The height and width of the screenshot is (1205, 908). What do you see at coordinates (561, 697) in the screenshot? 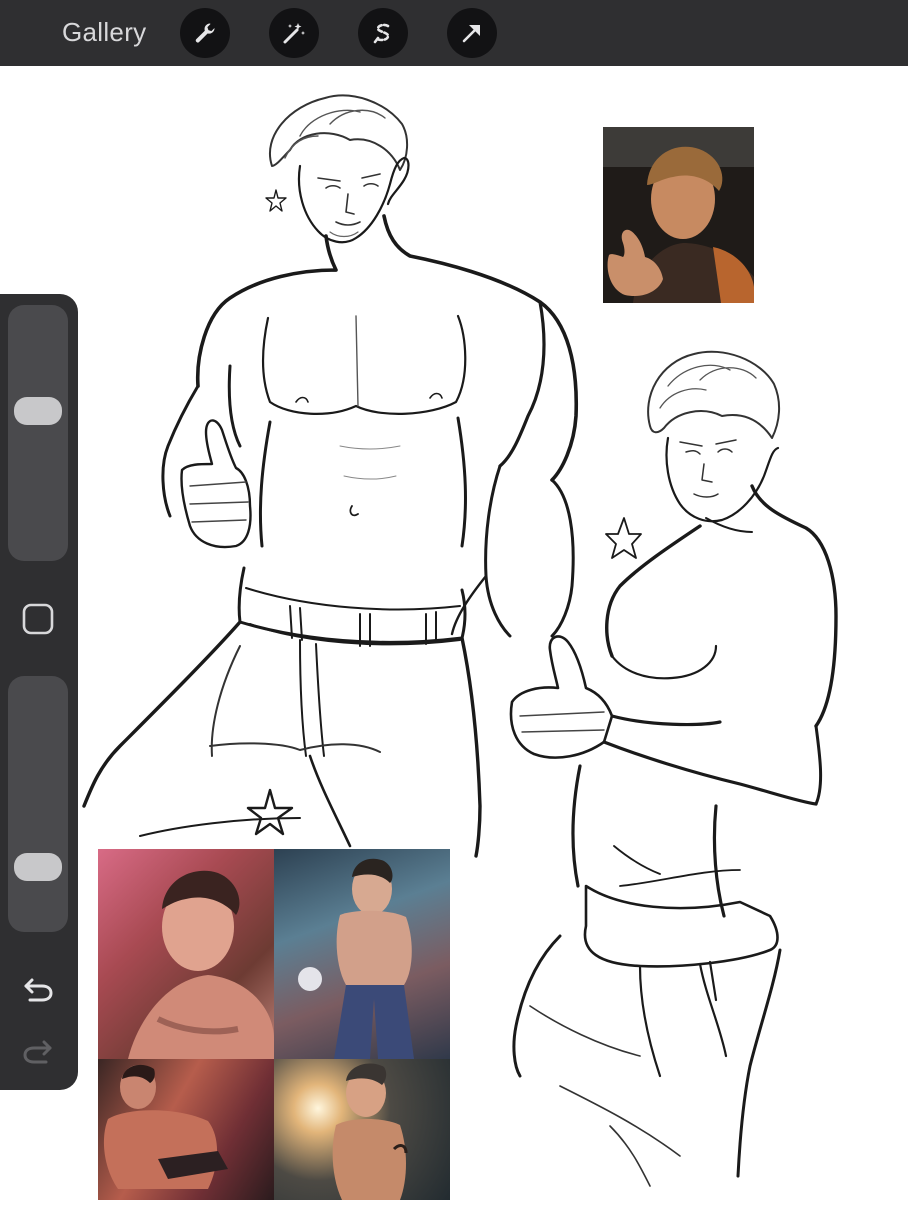
I see `right-thumbs-up-hand` at bounding box center [561, 697].